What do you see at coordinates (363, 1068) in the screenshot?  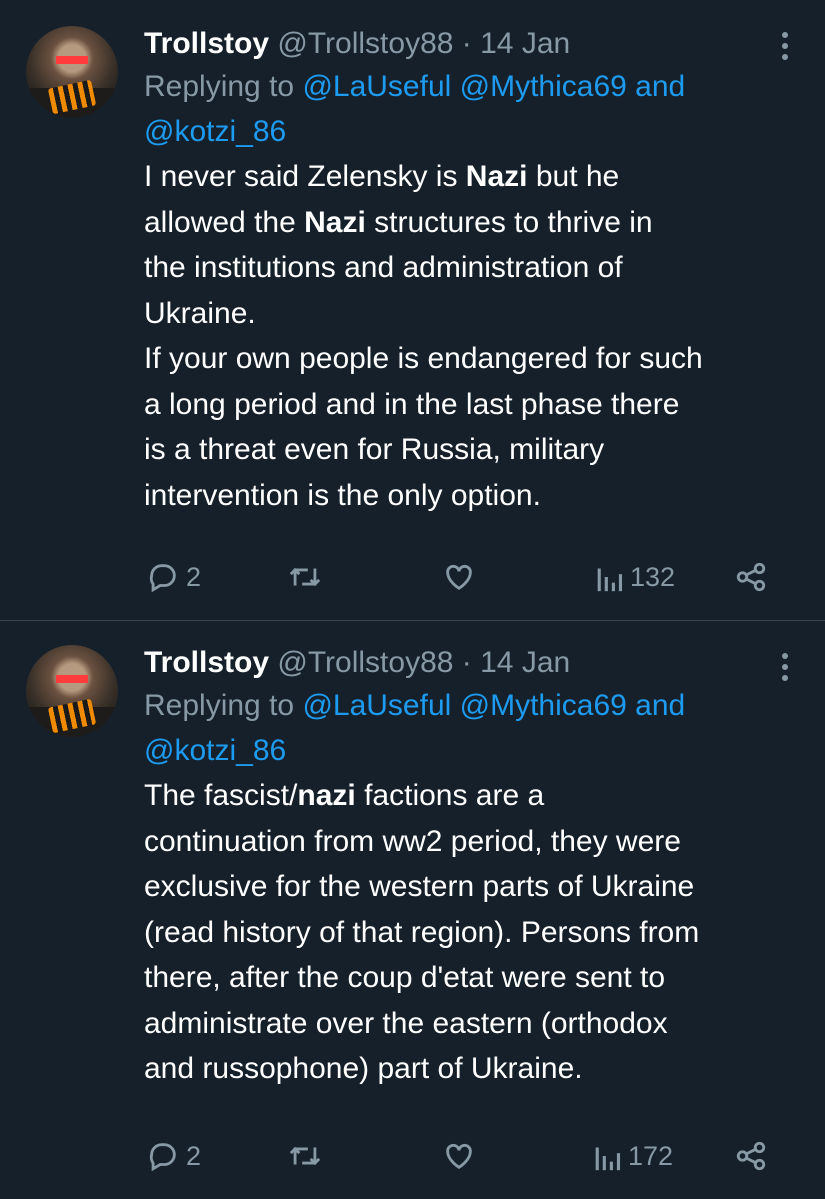 I see `text-line: and russophone) part of Ukraine.` at bounding box center [363, 1068].